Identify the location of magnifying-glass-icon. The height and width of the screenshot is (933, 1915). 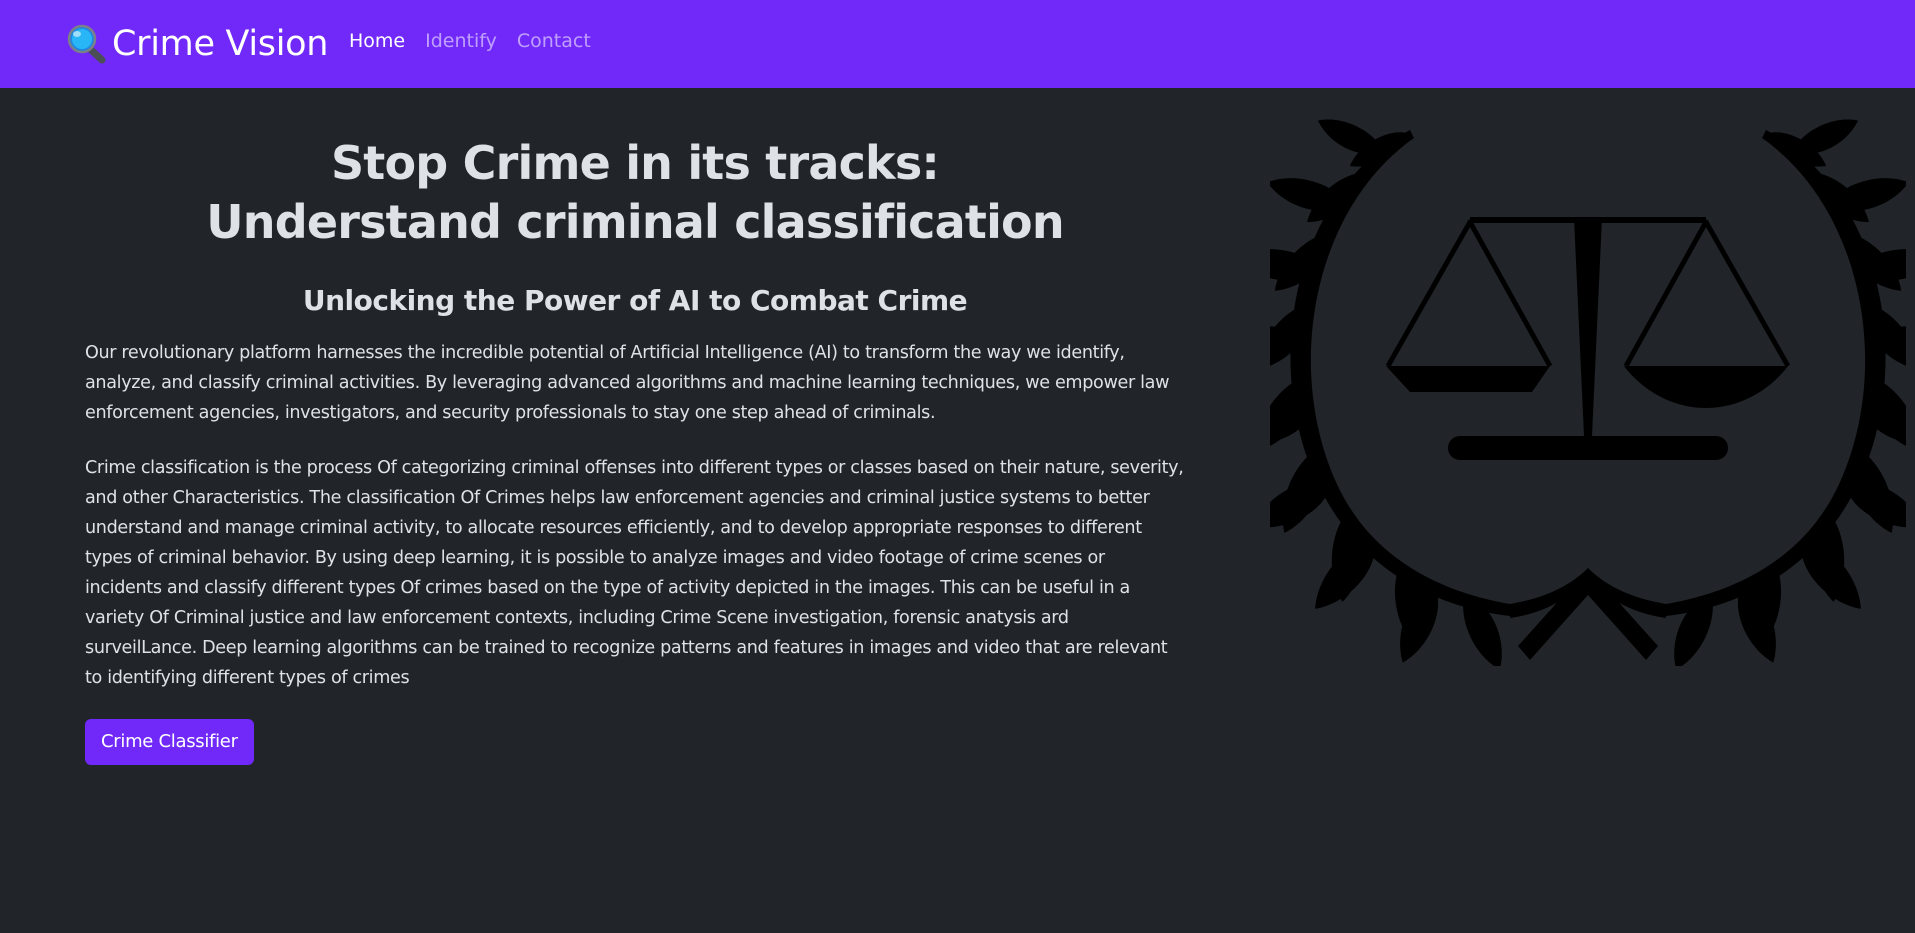
(86, 44).